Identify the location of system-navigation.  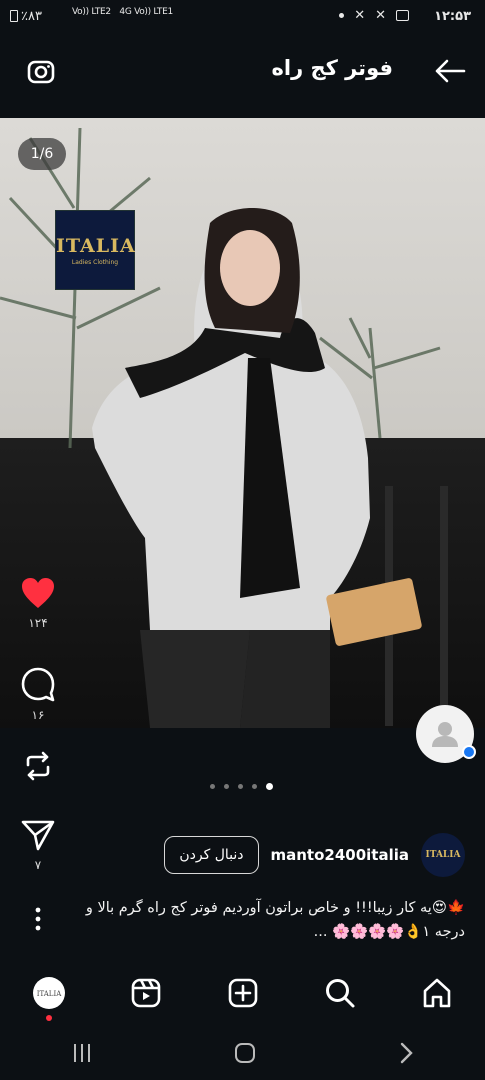
(242, 1053).